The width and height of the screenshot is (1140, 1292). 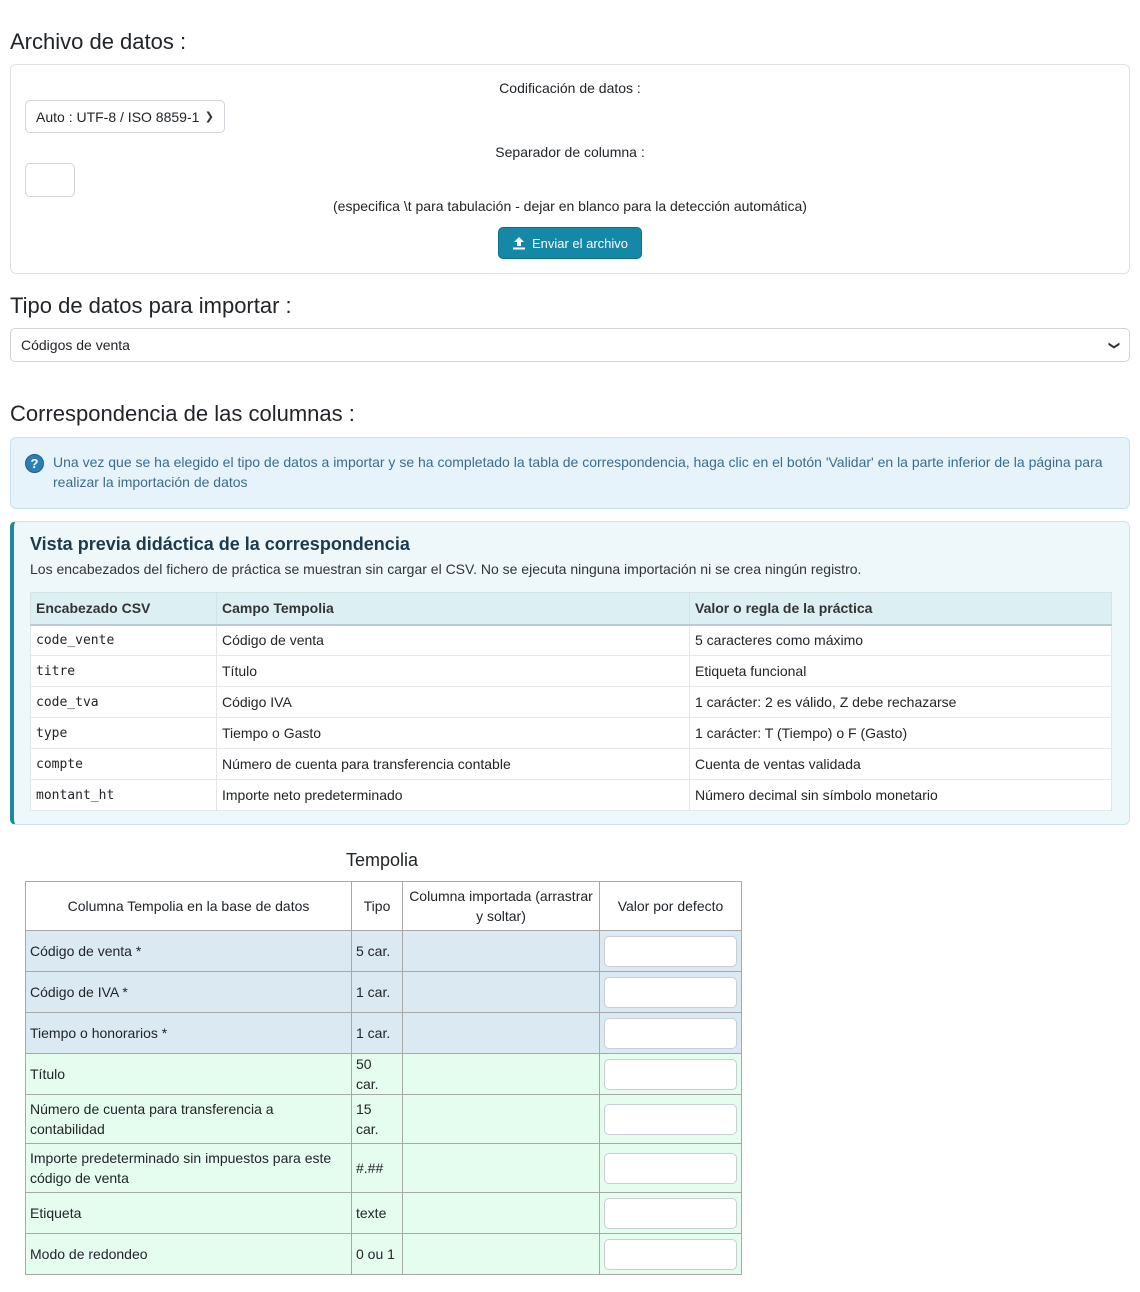 What do you see at coordinates (501, 906) in the screenshot?
I see `mapping-header: Columna importada (arrastrar y soltar)` at bounding box center [501, 906].